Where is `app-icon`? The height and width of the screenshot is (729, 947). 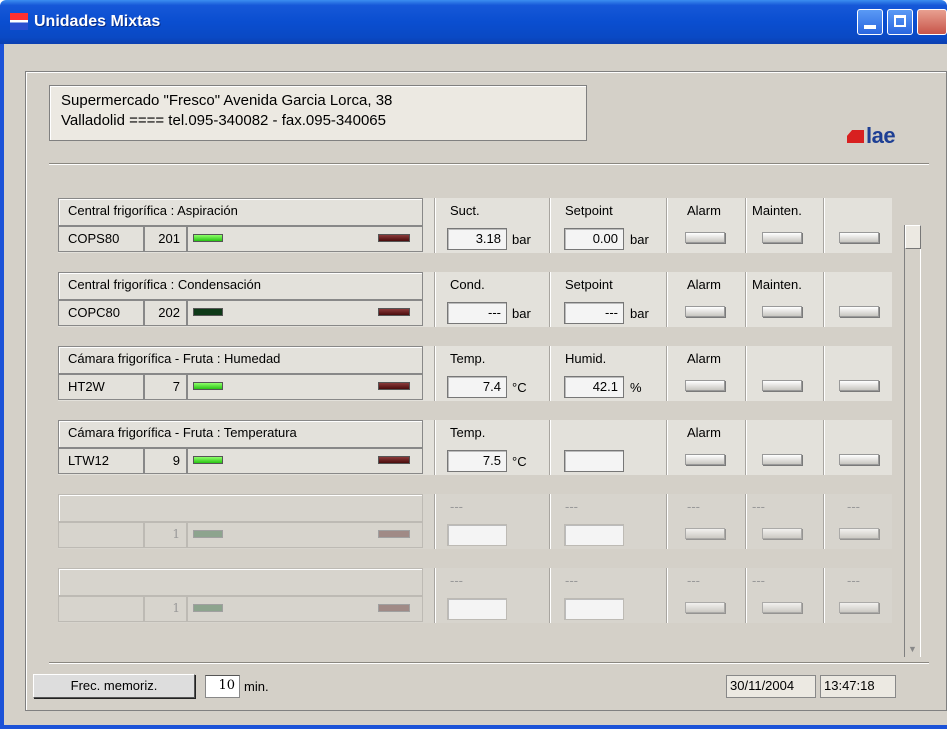 app-icon is located at coordinates (19, 21).